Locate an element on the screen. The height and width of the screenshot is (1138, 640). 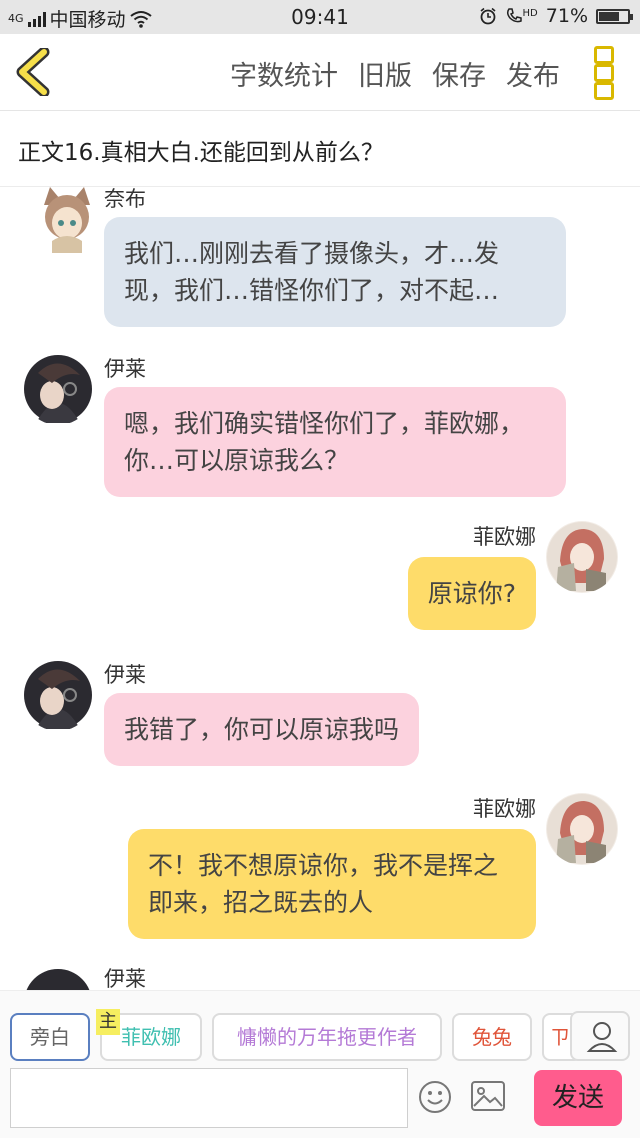
speaker-name: 奈布 is located at coordinates (125, 199).